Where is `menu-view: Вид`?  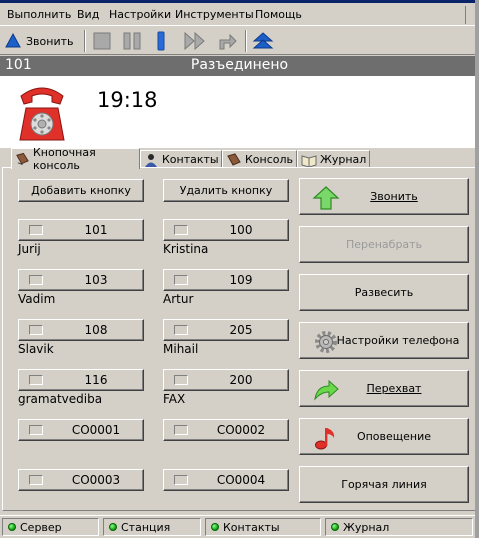 menu-view: Вид is located at coordinates (88, 15).